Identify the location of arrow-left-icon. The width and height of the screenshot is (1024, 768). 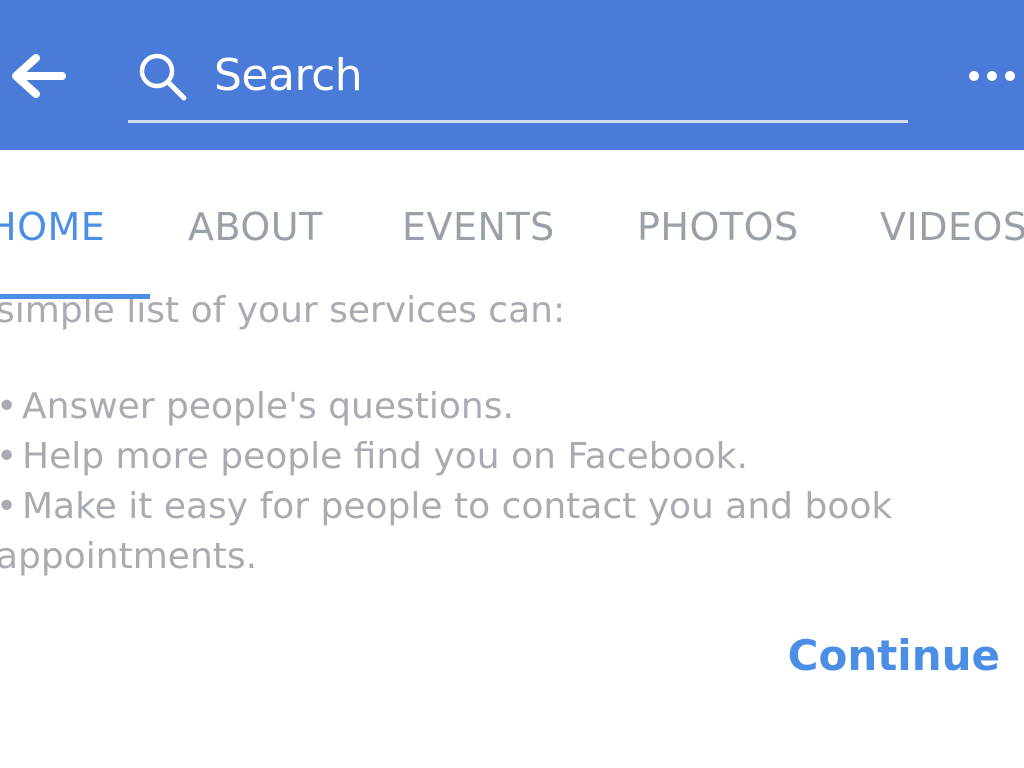
(39, 76).